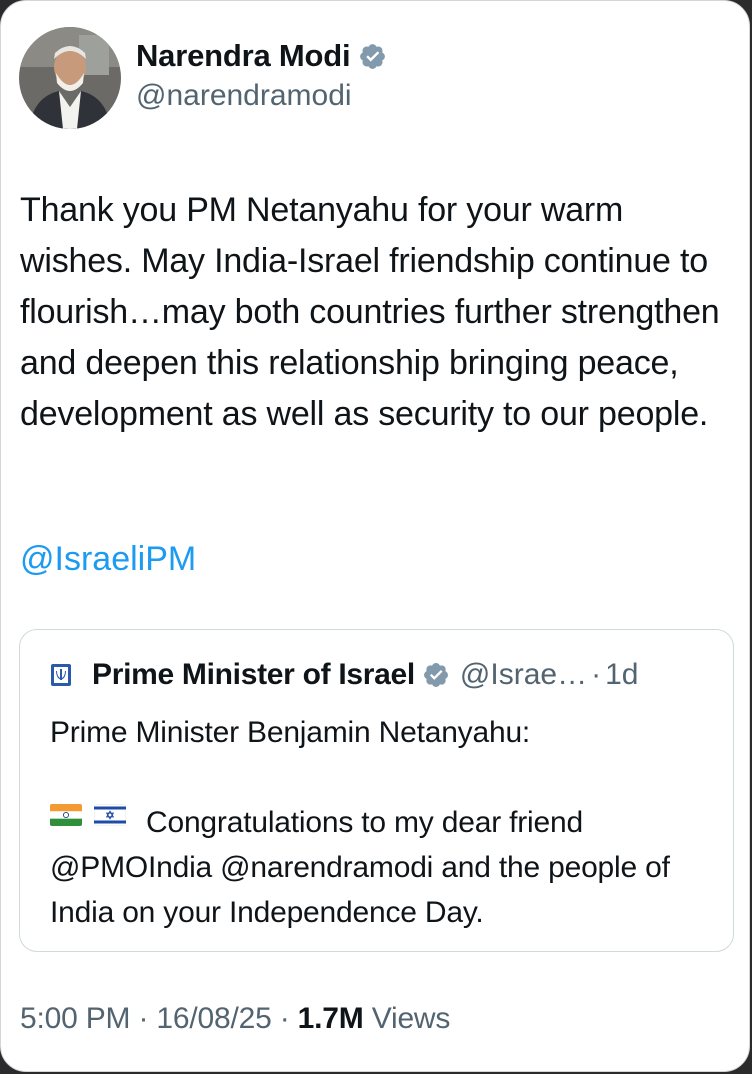 This screenshot has height=1074, width=752. Describe the element at coordinates (108, 559) in the screenshot. I see `mention-link: @IsraeliPM` at that location.